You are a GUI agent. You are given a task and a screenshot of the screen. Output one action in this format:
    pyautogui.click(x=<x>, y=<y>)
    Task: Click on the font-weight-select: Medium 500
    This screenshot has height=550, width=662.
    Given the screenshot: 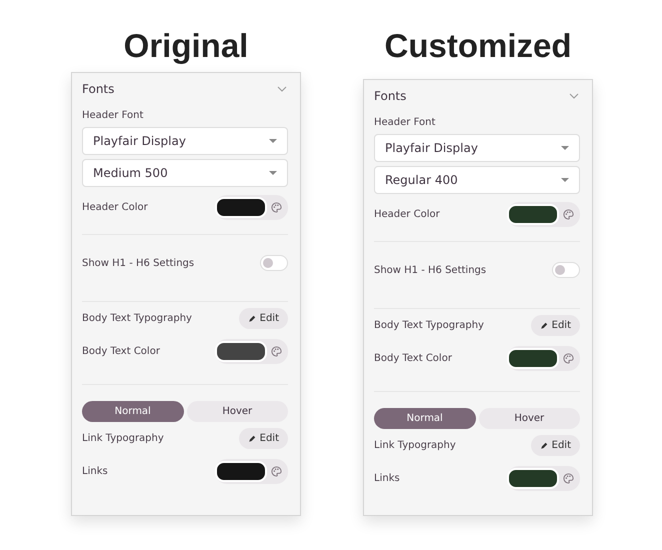 What is the action you would take?
    pyautogui.click(x=185, y=173)
    